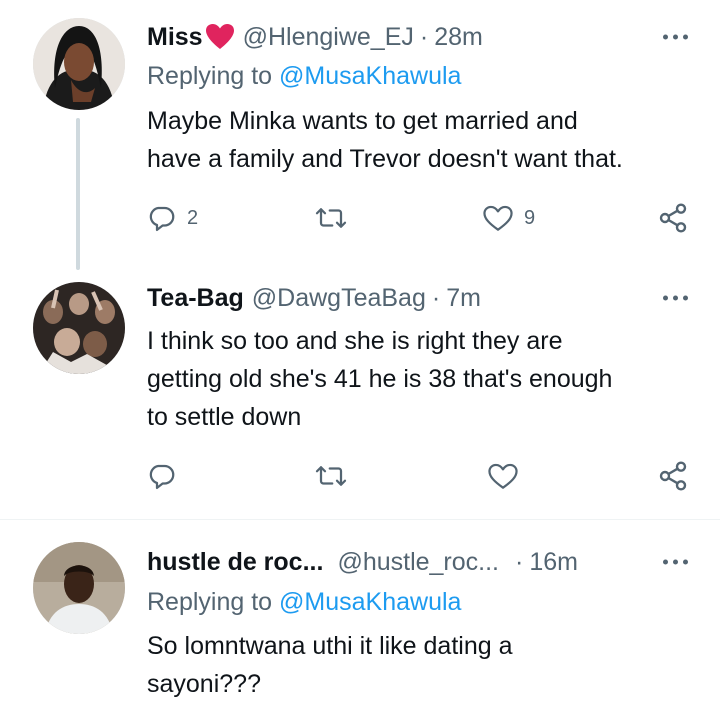 The image size is (720, 721). What do you see at coordinates (193, 217) in the screenshot?
I see `reply-count: 2` at bounding box center [193, 217].